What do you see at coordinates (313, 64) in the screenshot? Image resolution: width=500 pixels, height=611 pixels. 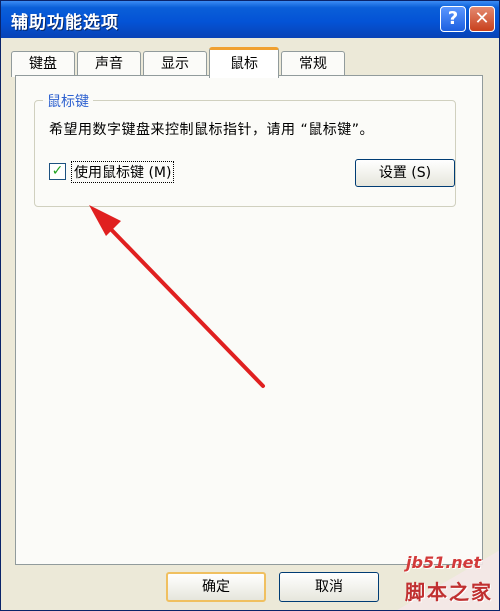 I see `tab-general: 常规` at bounding box center [313, 64].